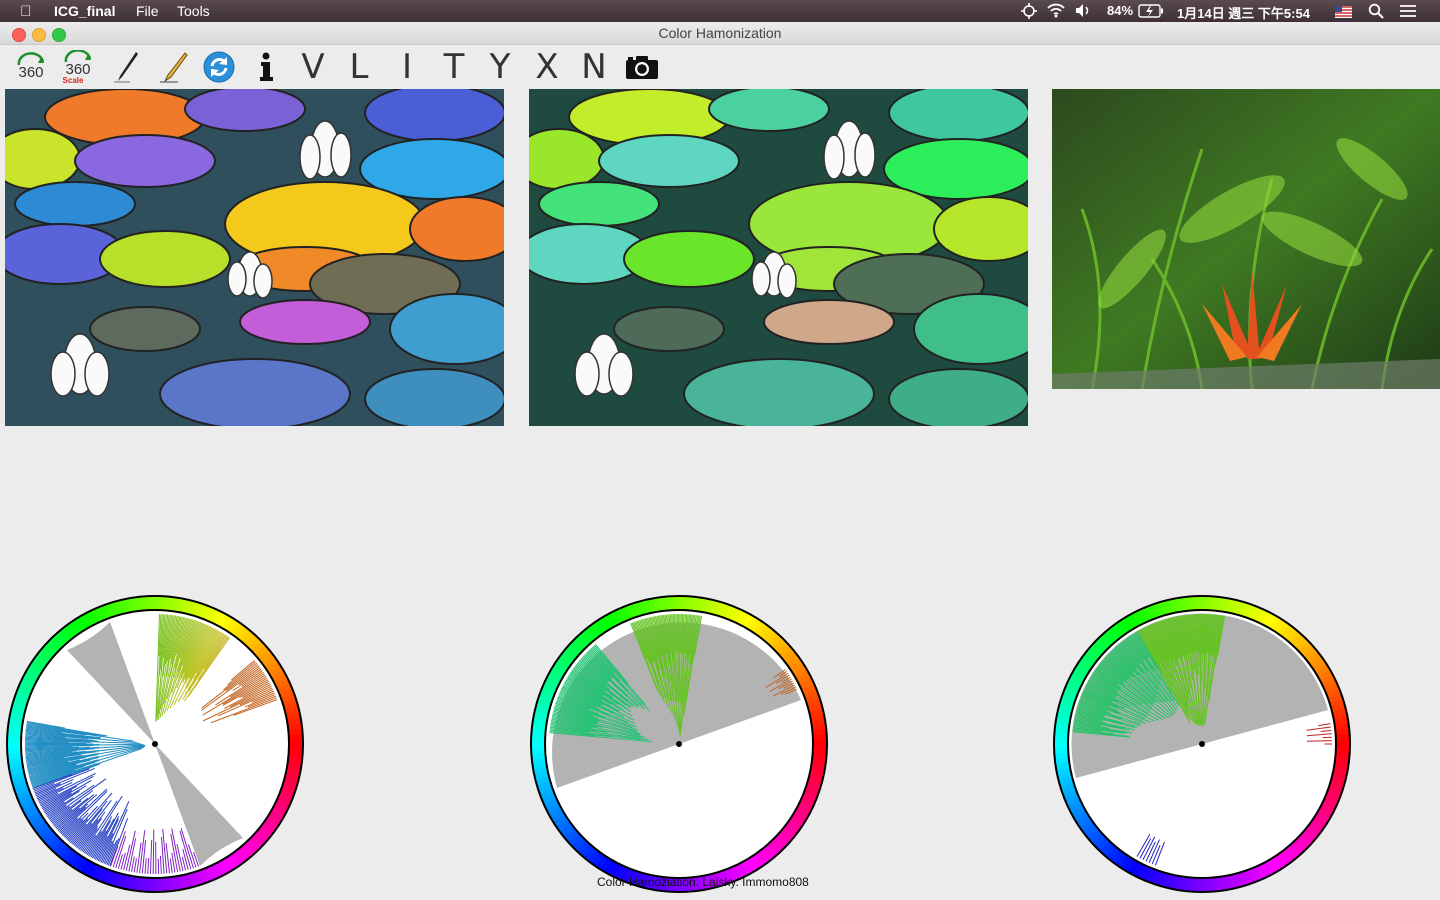 The width and height of the screenshot is (1440, 900). I want to click on footer-credit: Color Hamoziation. Laisky. Immomo808, so click(703, 882).